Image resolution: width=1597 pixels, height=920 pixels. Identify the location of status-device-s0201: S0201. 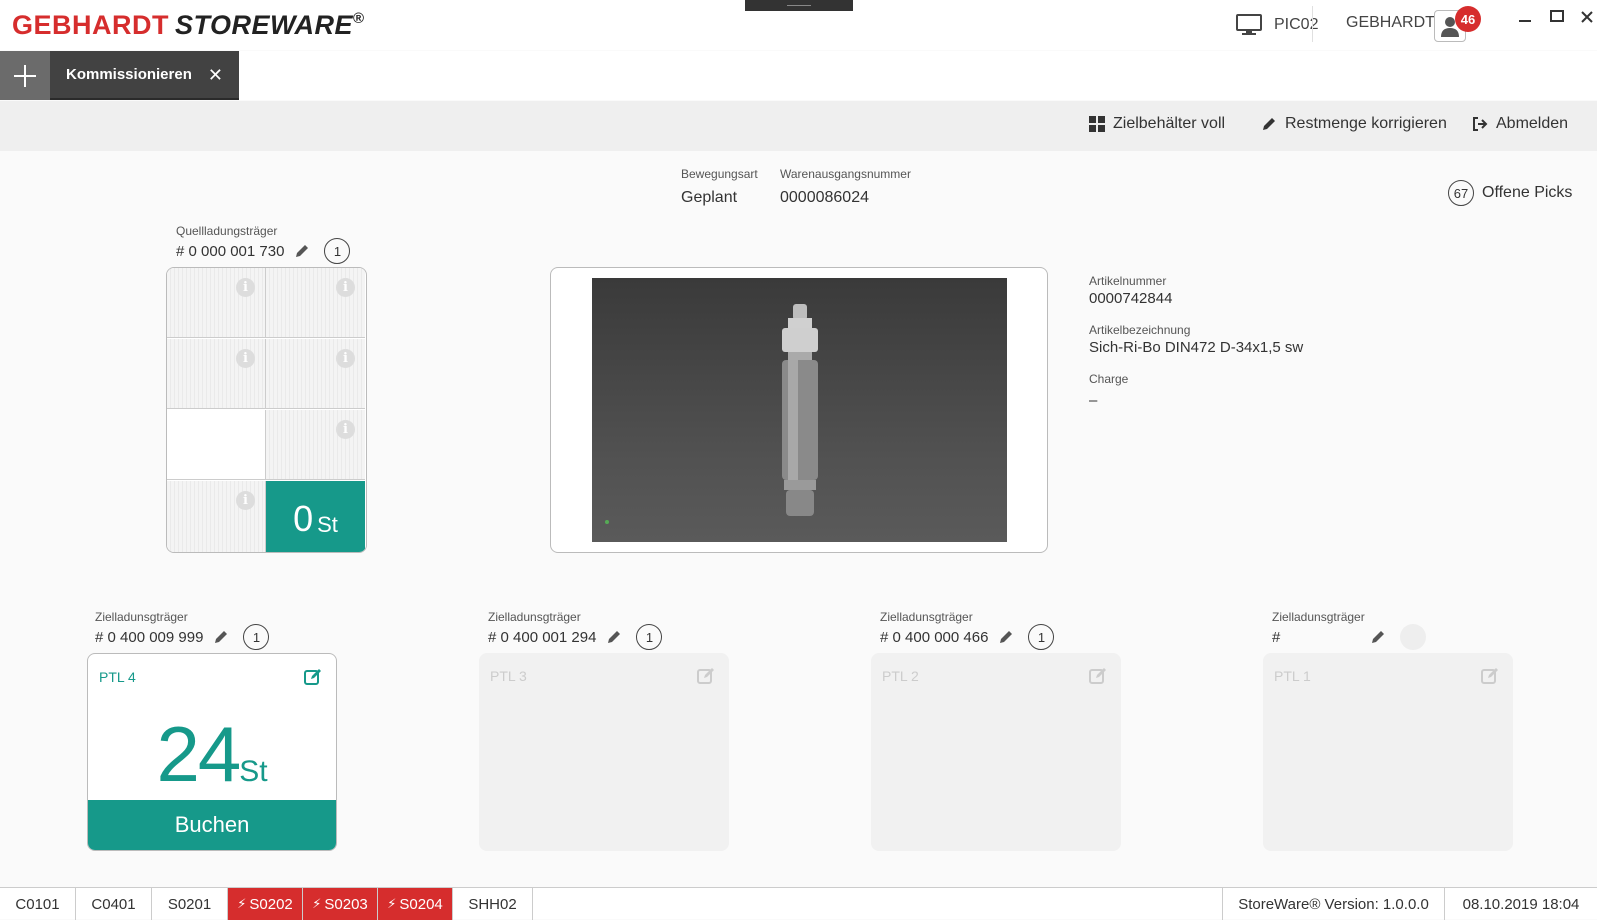
(190, 904).